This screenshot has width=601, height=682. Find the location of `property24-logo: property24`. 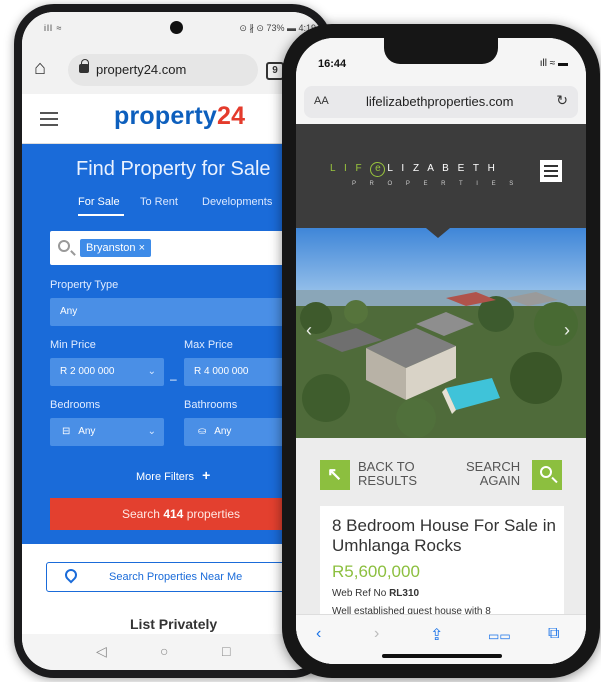

property24-logo: property24 is located at coordinates (179, 116).